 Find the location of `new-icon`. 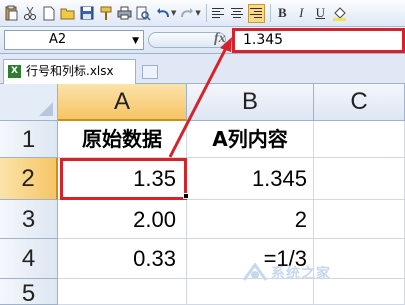

new-icon is located at coordinates (48, 13).